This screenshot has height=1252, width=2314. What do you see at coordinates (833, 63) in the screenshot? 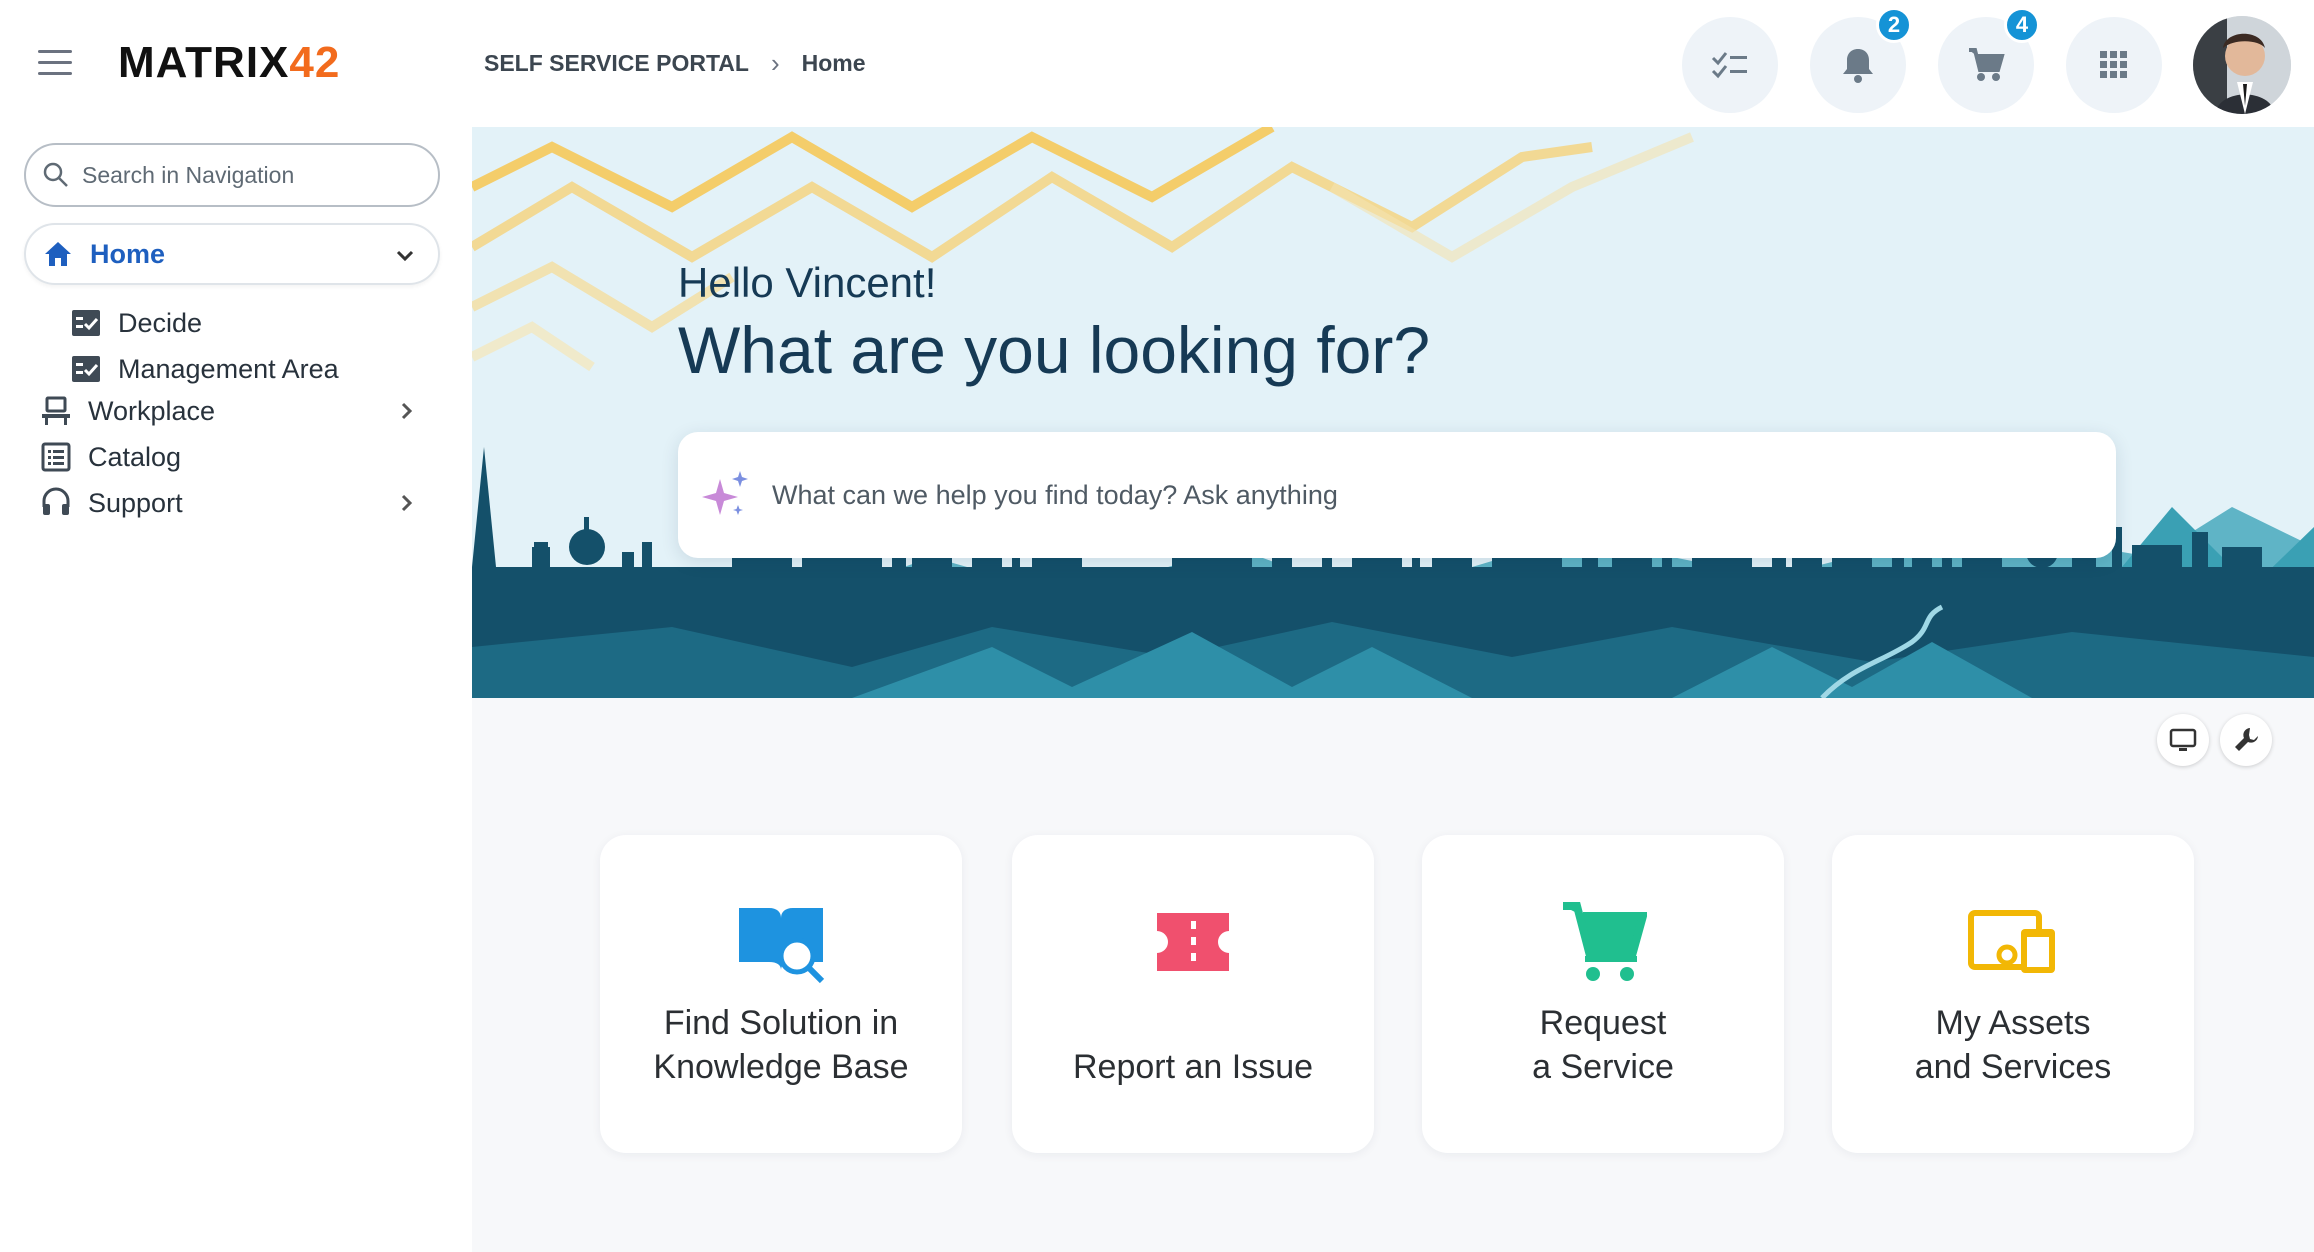
I see `breadcrumb-home: Home` at bounding box center [833, 63].